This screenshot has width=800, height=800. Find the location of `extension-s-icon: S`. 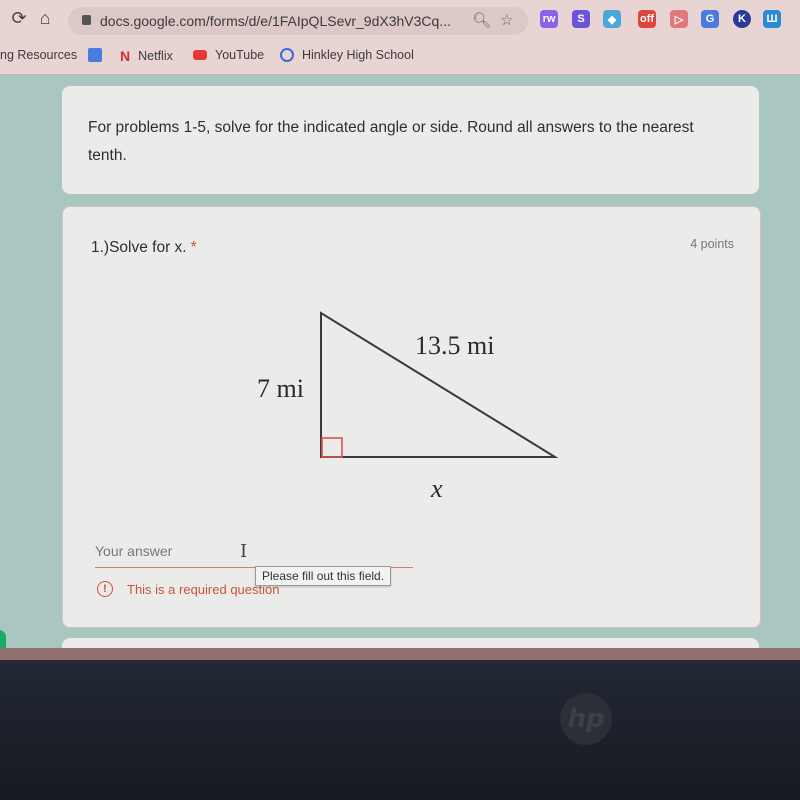

extension-s-icon: S is located at coordinates (581, 19).